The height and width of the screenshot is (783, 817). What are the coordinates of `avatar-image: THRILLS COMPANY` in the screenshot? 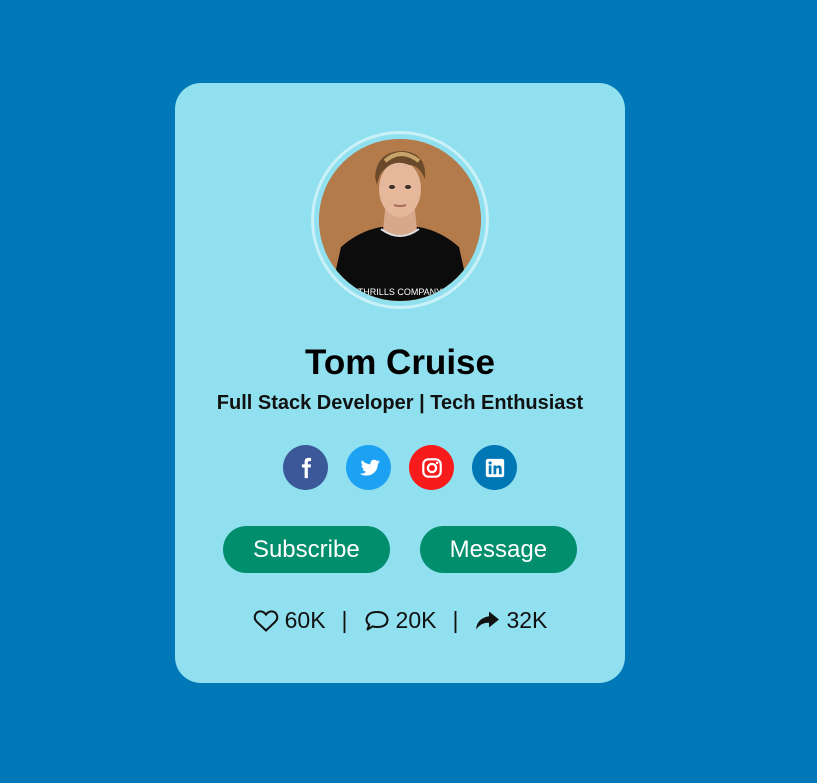 It's located at (400, 220).